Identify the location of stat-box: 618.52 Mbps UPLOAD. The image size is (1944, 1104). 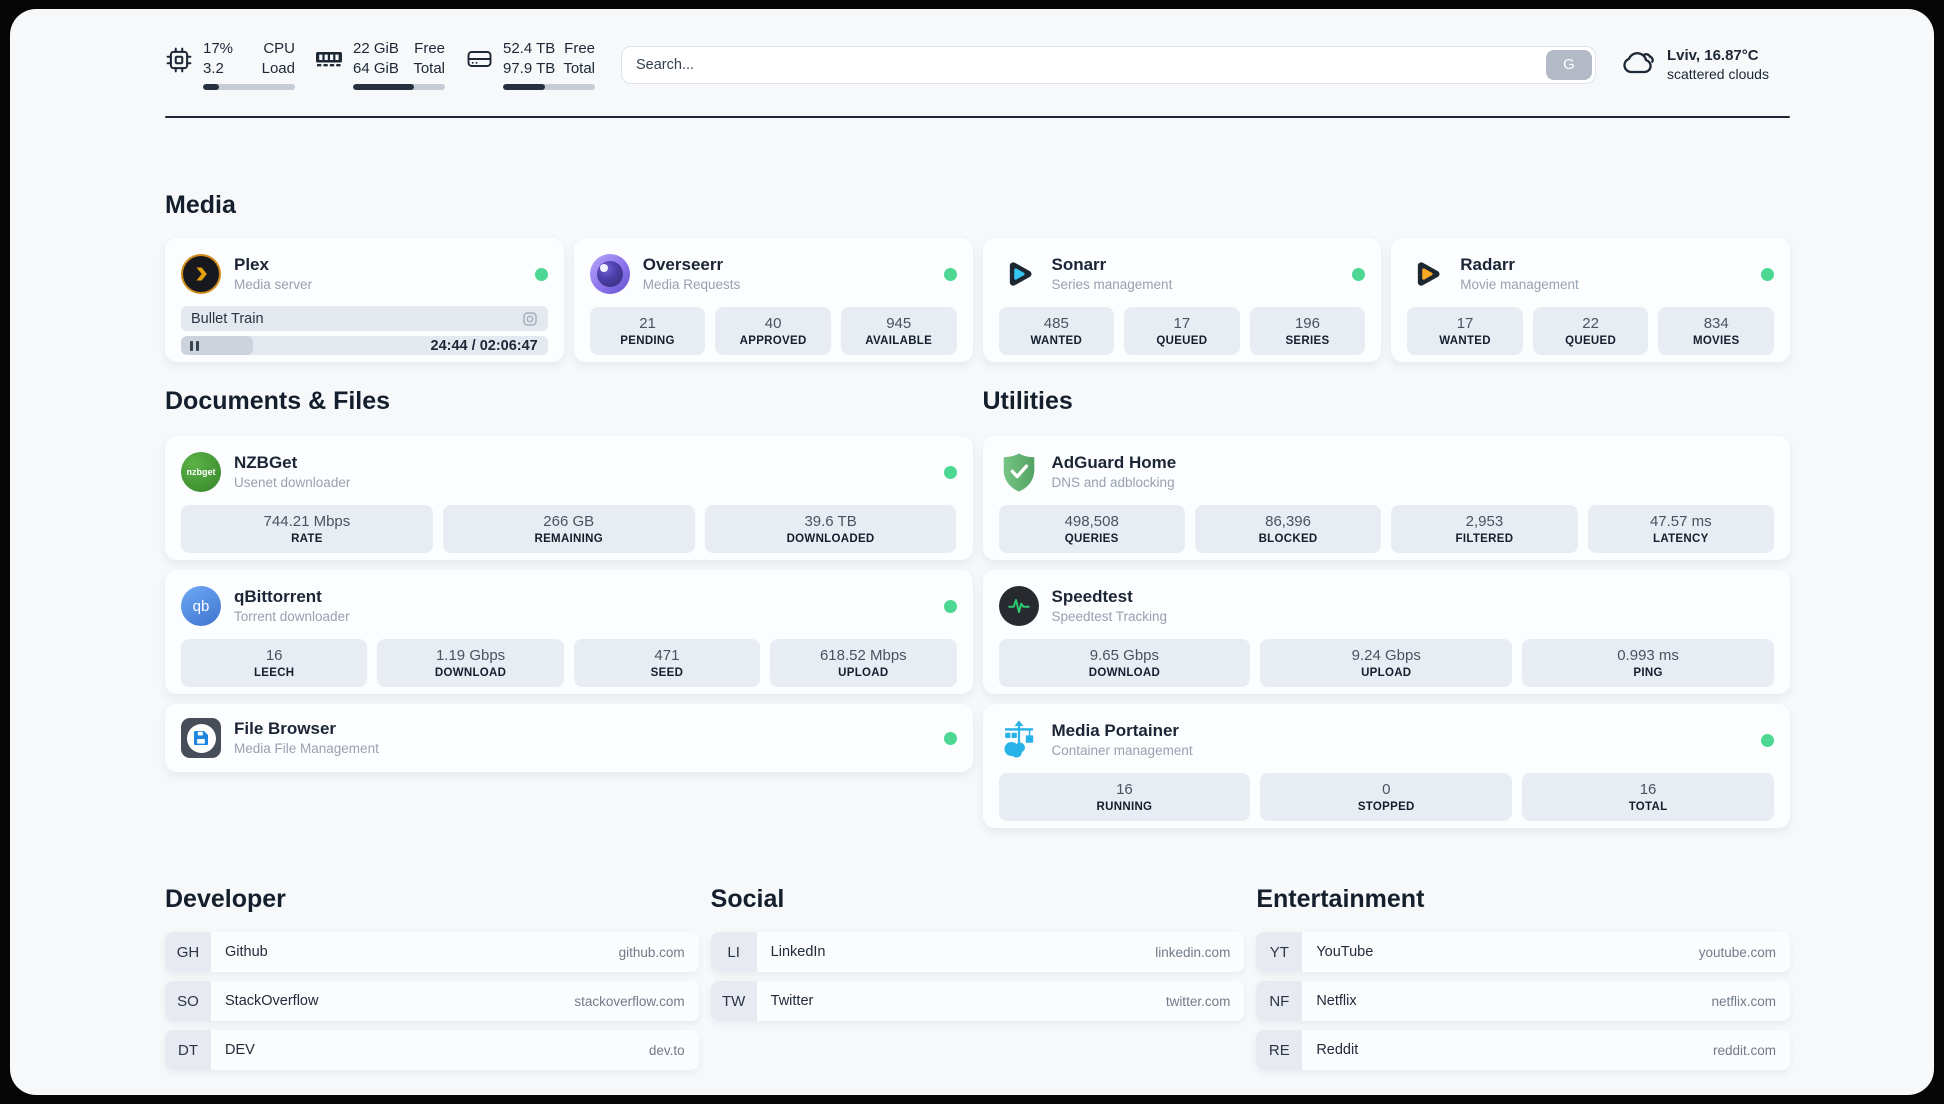
(863, 663).